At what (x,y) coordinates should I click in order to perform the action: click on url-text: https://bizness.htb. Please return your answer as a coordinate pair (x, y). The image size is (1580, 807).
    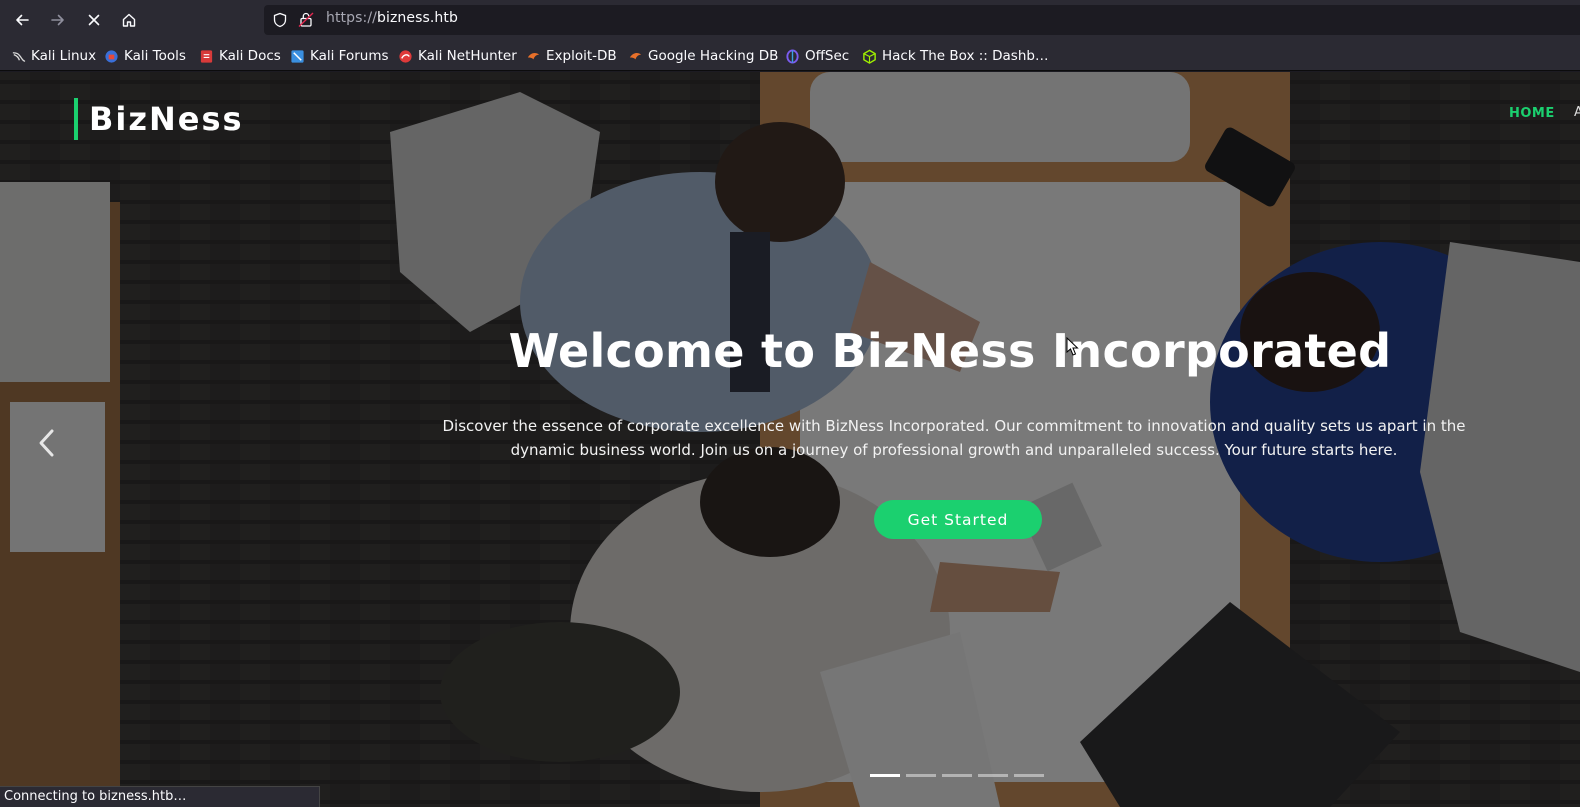
    Looking at the image, I should click on (392, 18).